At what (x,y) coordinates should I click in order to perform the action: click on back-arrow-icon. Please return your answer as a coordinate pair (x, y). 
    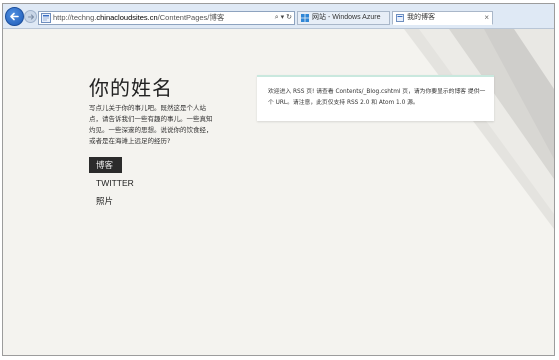
    Looking at the image, I should click on (14, 16).